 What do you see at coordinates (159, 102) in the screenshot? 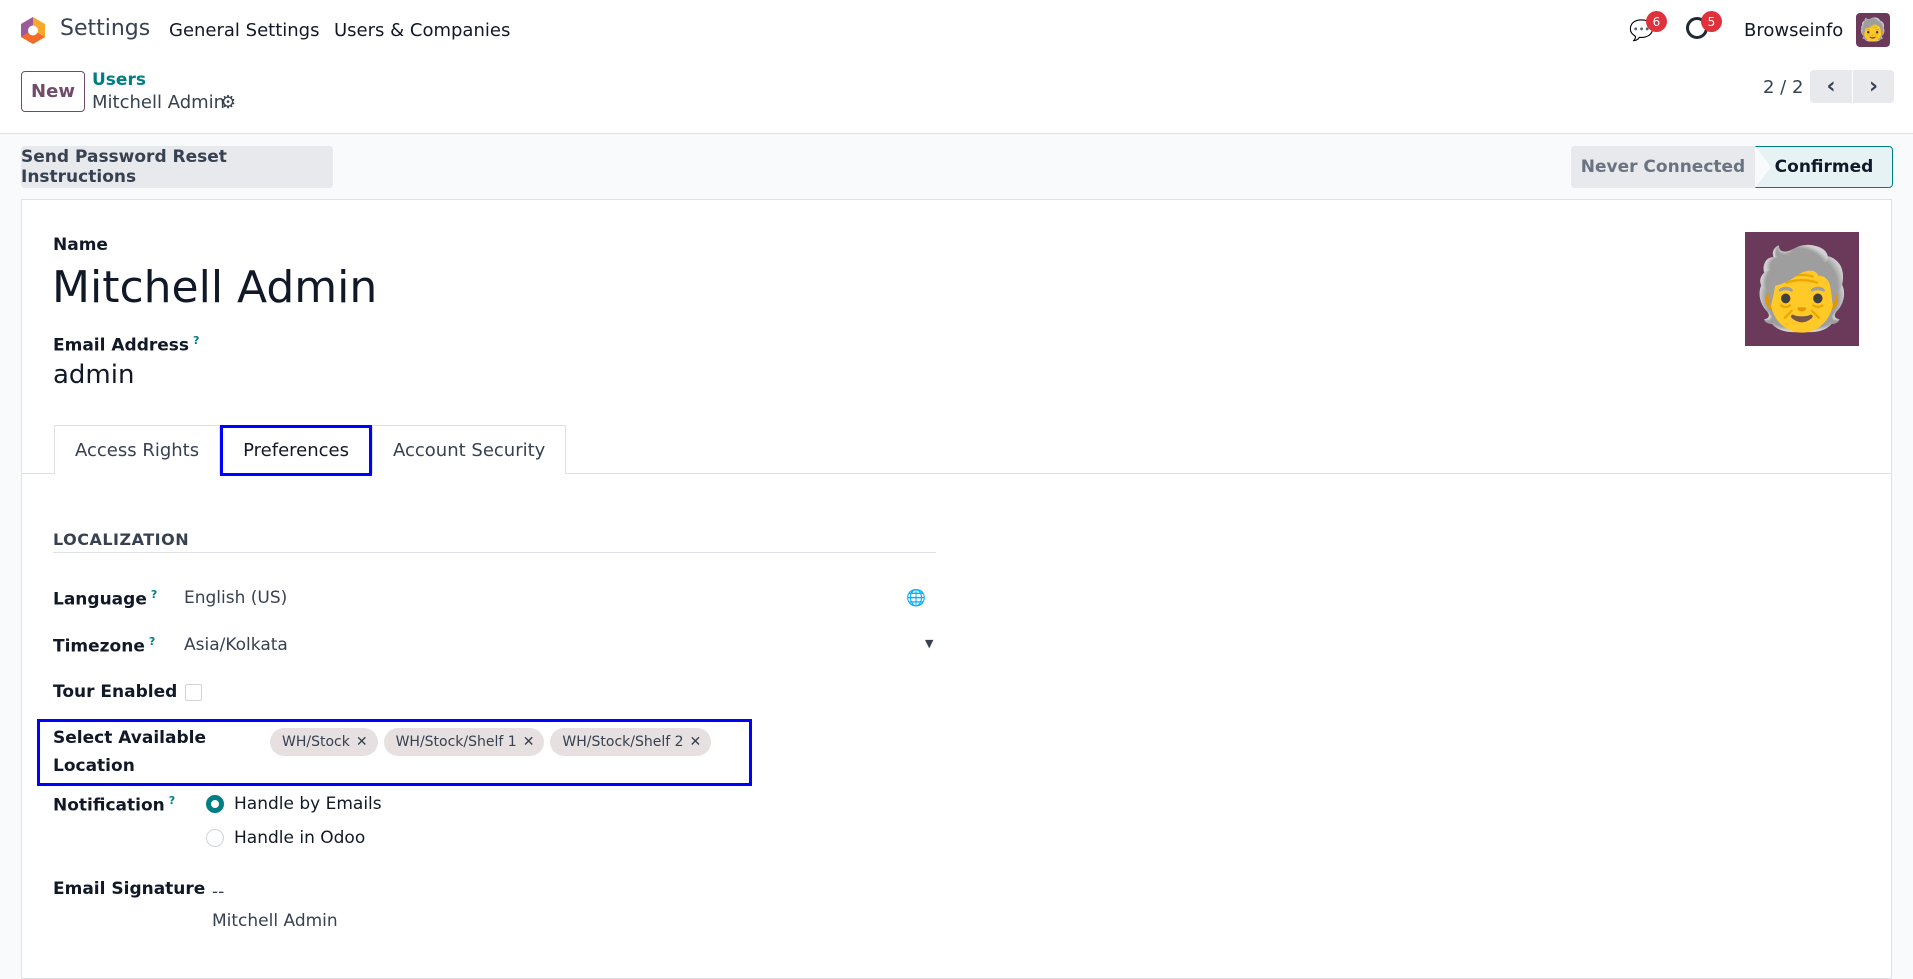
I see `breadcrumb-current: Mitchell Admin` at bounding box center [159, 102].